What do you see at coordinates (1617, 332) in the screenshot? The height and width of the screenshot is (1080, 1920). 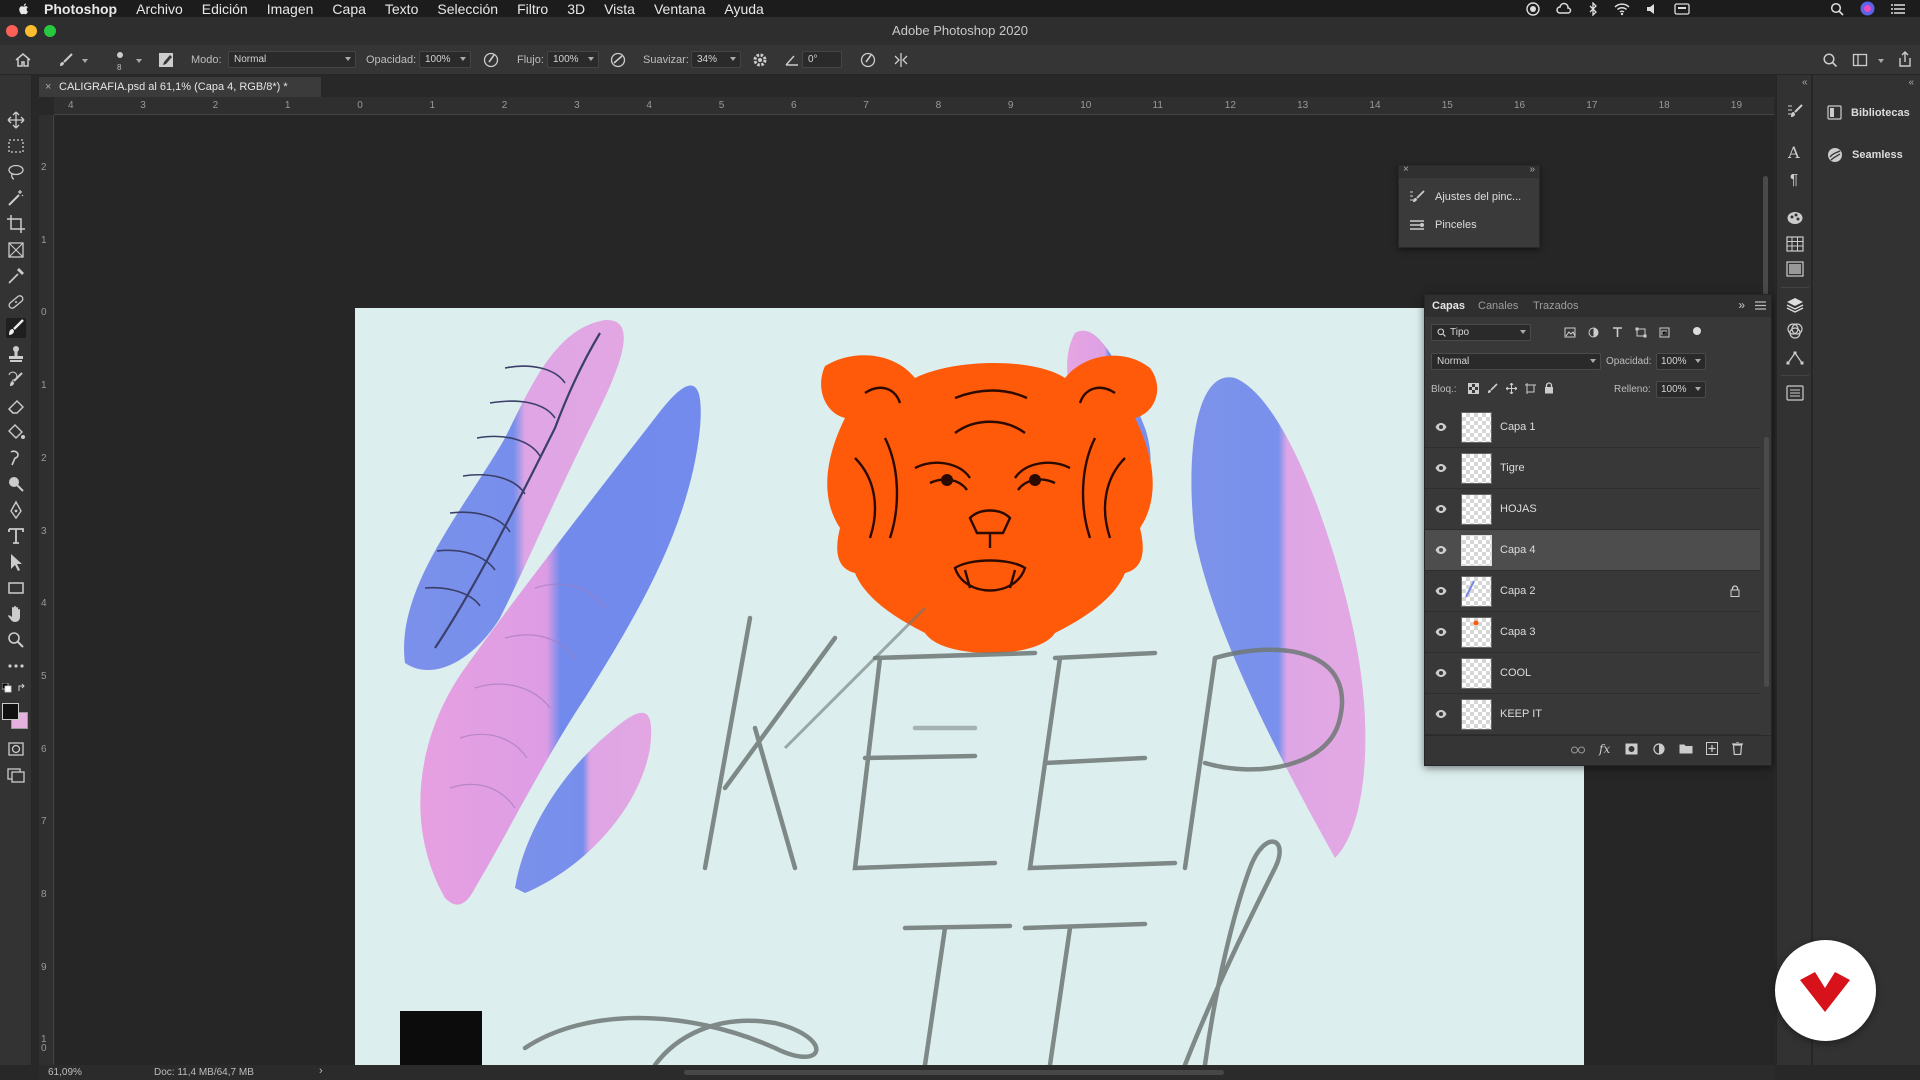 I see `filter-type-icon` at bounding box center [1617, 332].